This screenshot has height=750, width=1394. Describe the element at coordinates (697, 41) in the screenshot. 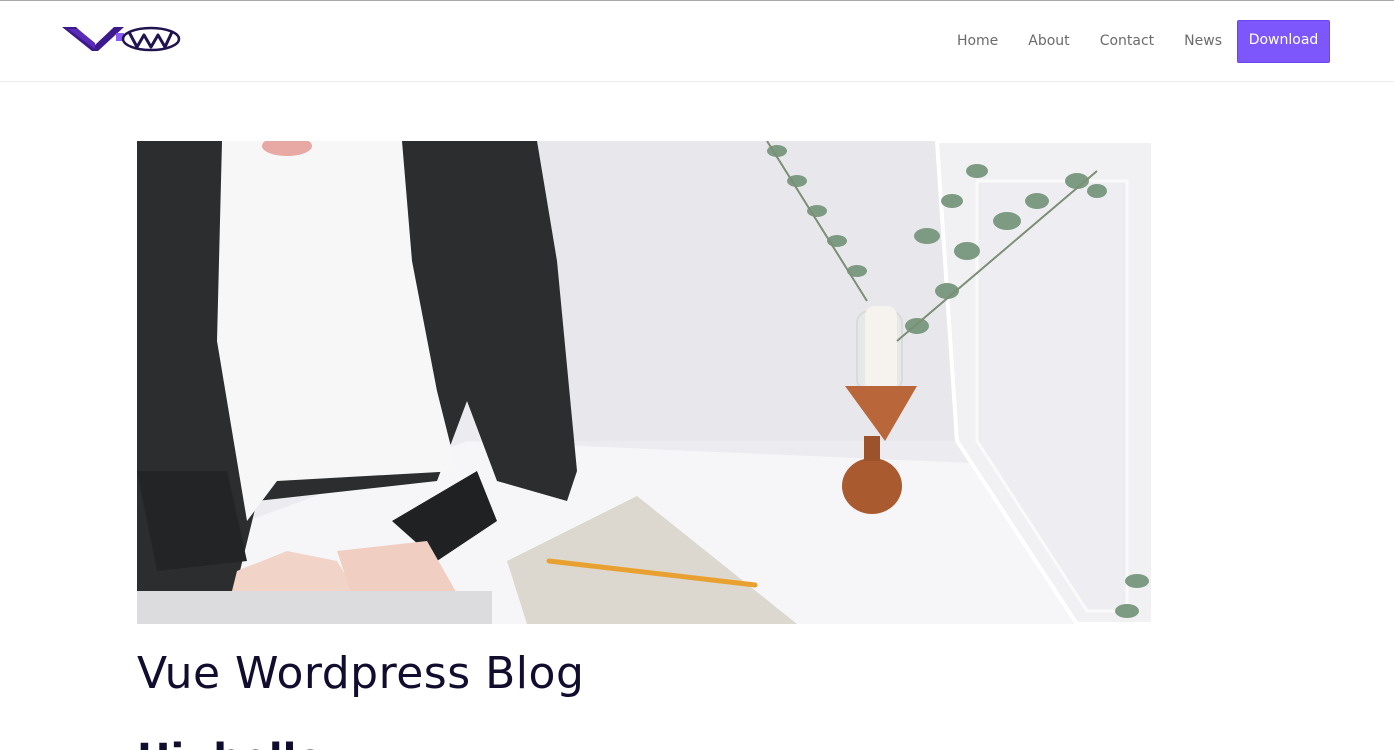

I see `top-navbar: Home About Contact News Download` at that location.